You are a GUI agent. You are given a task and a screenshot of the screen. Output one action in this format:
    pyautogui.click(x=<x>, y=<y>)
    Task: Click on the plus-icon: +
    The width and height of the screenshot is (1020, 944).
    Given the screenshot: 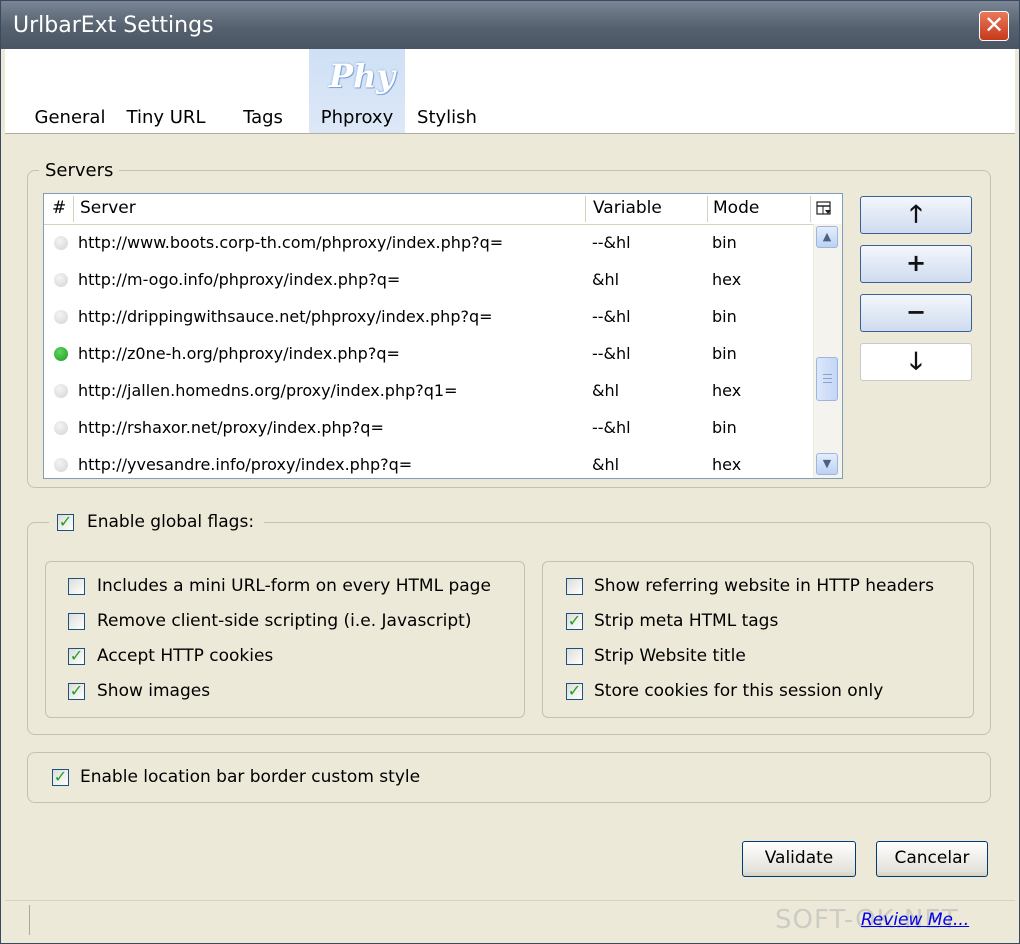 What is the action you would take?
    pyautogui.click(x=916, y=263)
    